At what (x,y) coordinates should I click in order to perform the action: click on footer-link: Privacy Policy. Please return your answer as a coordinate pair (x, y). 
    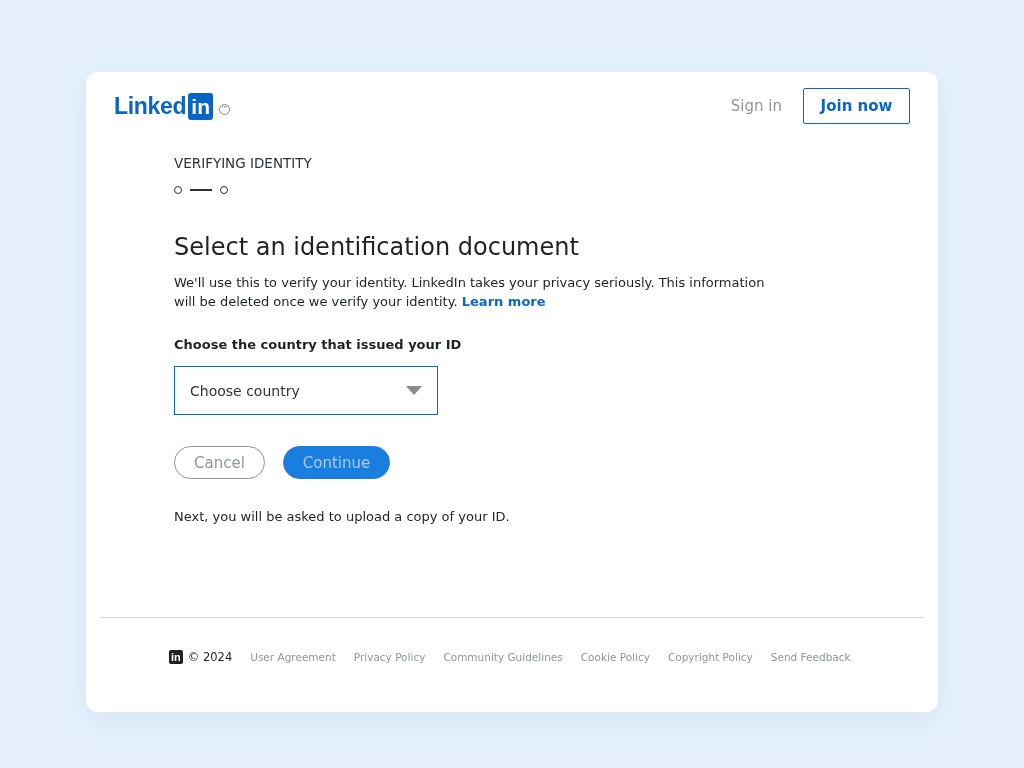
    Looking at the image, I should click on (389, 657).